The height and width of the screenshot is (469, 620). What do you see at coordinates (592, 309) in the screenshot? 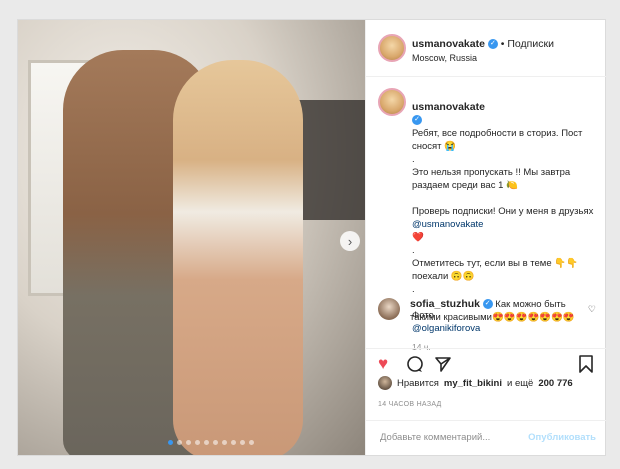
I see `comment-like-heart-icon: ♡` at bounding box center [592, 309].